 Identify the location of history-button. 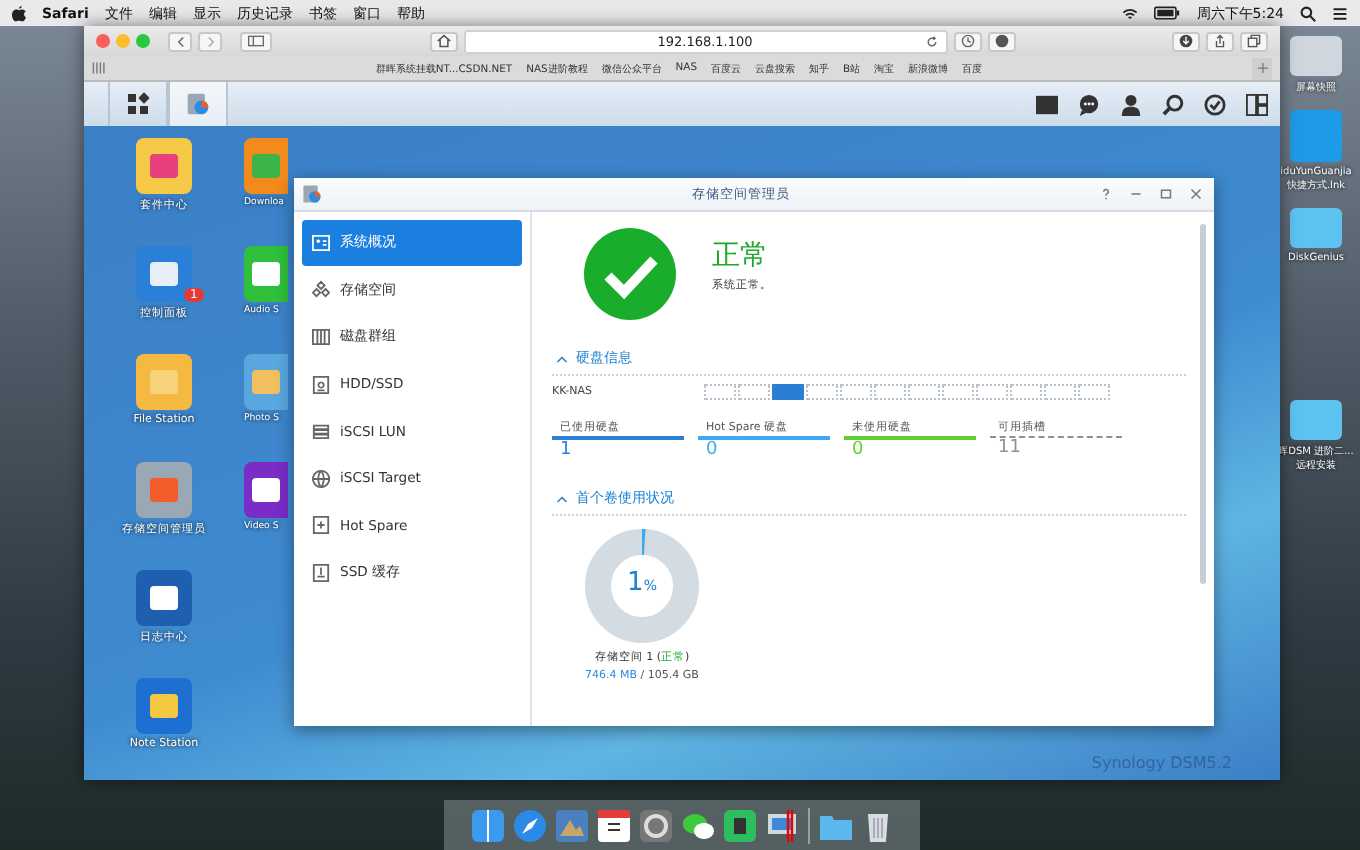
(967, 41).